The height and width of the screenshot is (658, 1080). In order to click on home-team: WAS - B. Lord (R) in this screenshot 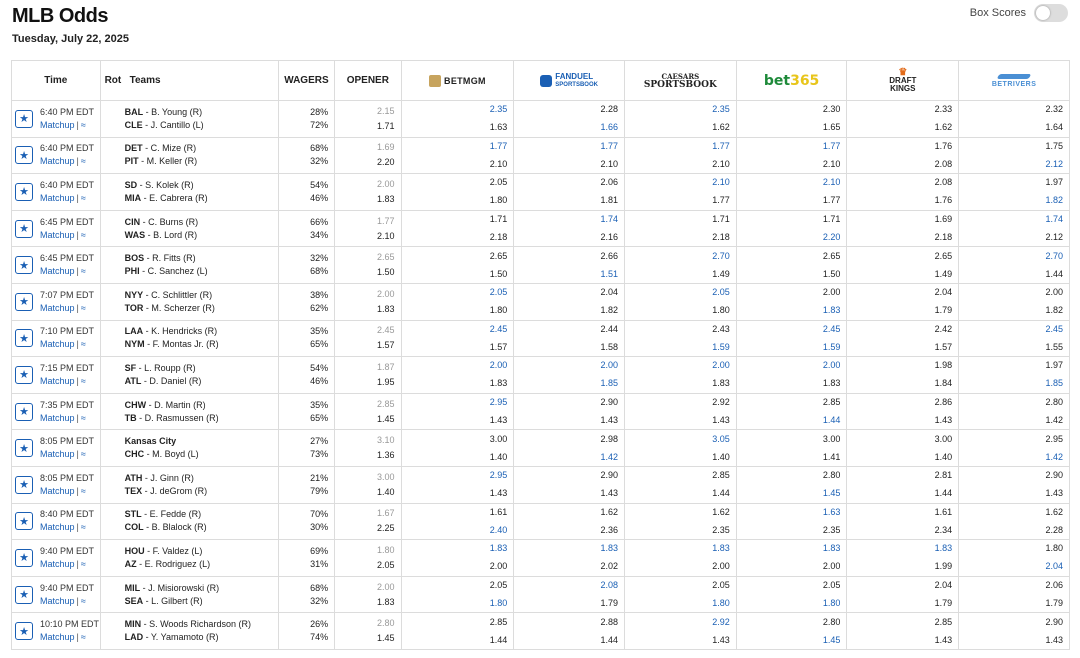, I will do `click(201, 235)`.